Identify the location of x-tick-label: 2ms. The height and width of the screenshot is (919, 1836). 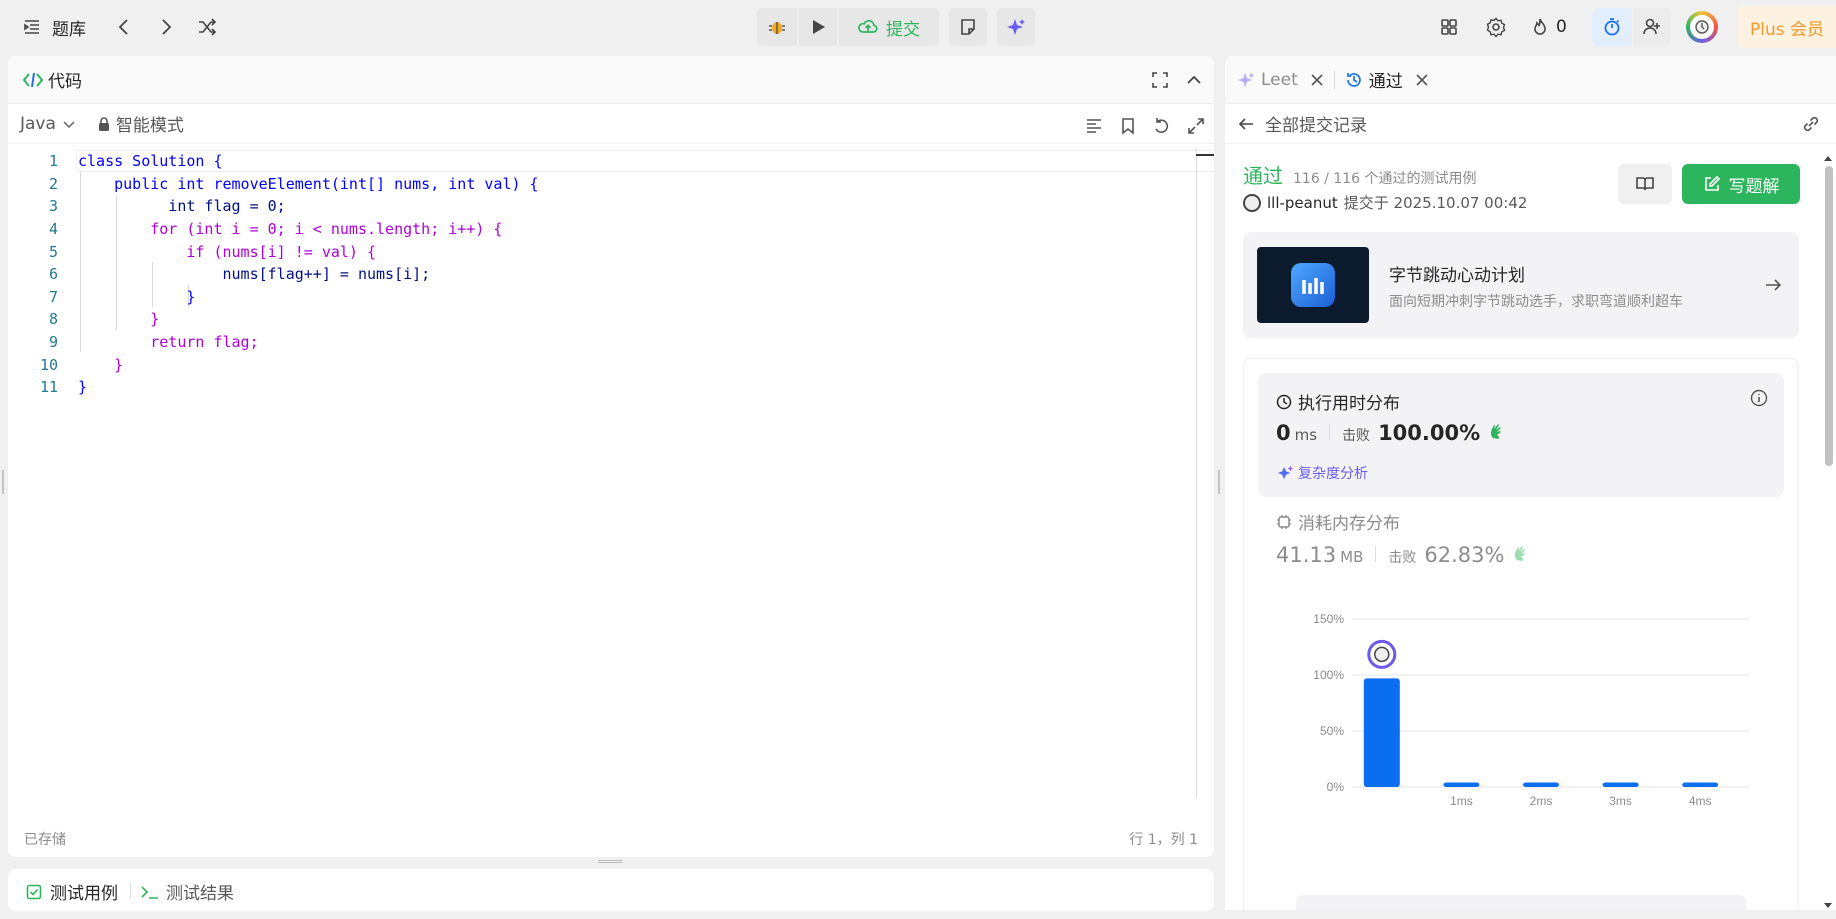
(1541, 801).